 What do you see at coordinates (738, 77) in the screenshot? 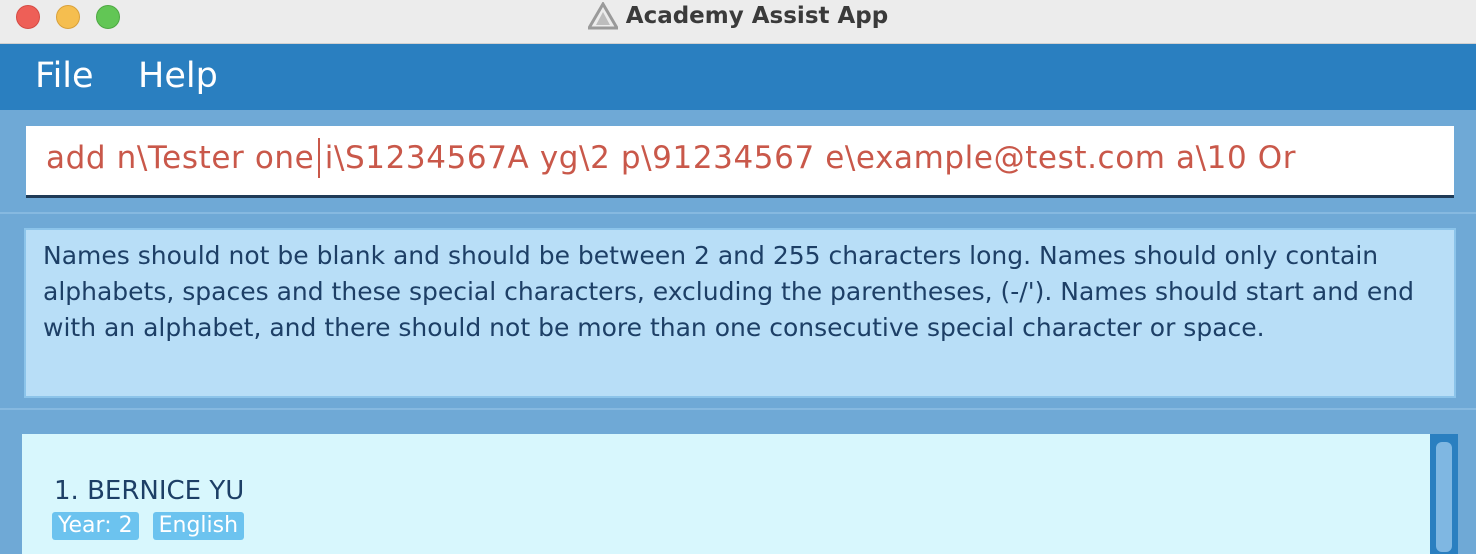
I see `menu-bar: File Help` at bounding box center [738, 77].